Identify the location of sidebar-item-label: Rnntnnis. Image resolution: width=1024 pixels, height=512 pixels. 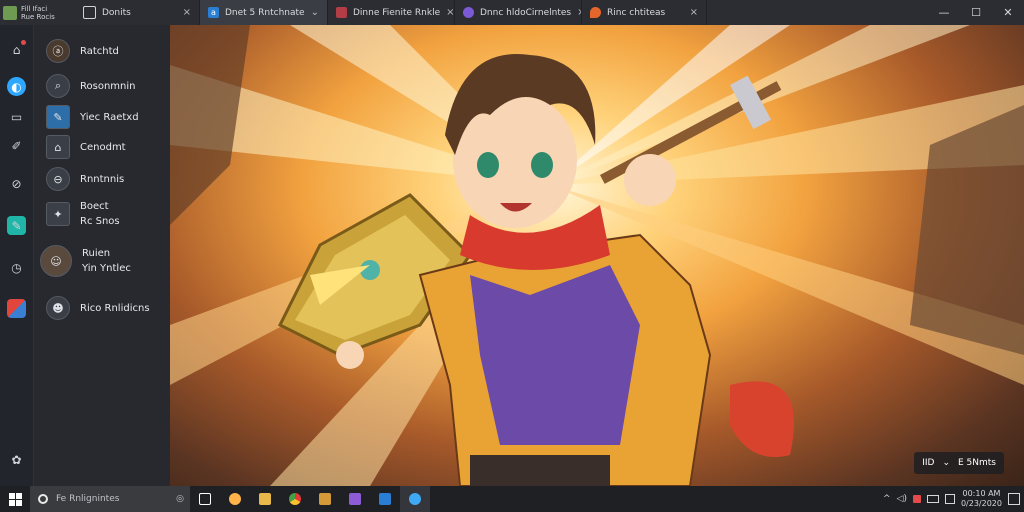
(102, 179).